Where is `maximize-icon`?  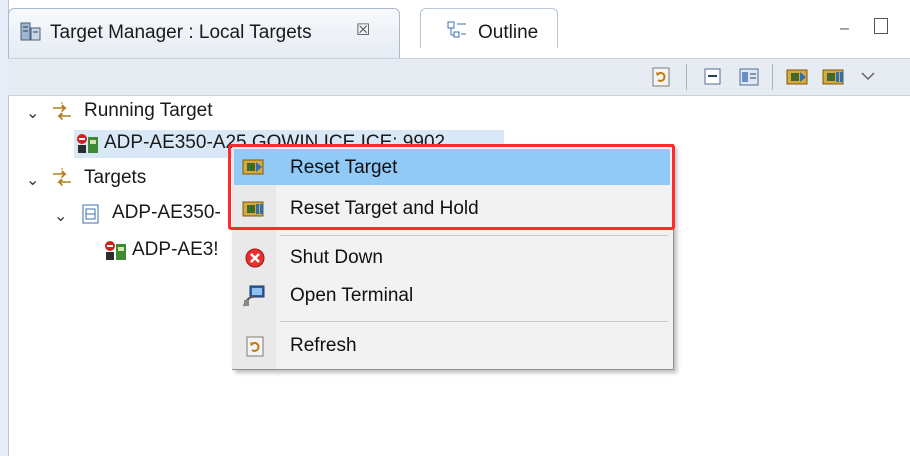
maximize-icon is located at coordinates (881, 26).